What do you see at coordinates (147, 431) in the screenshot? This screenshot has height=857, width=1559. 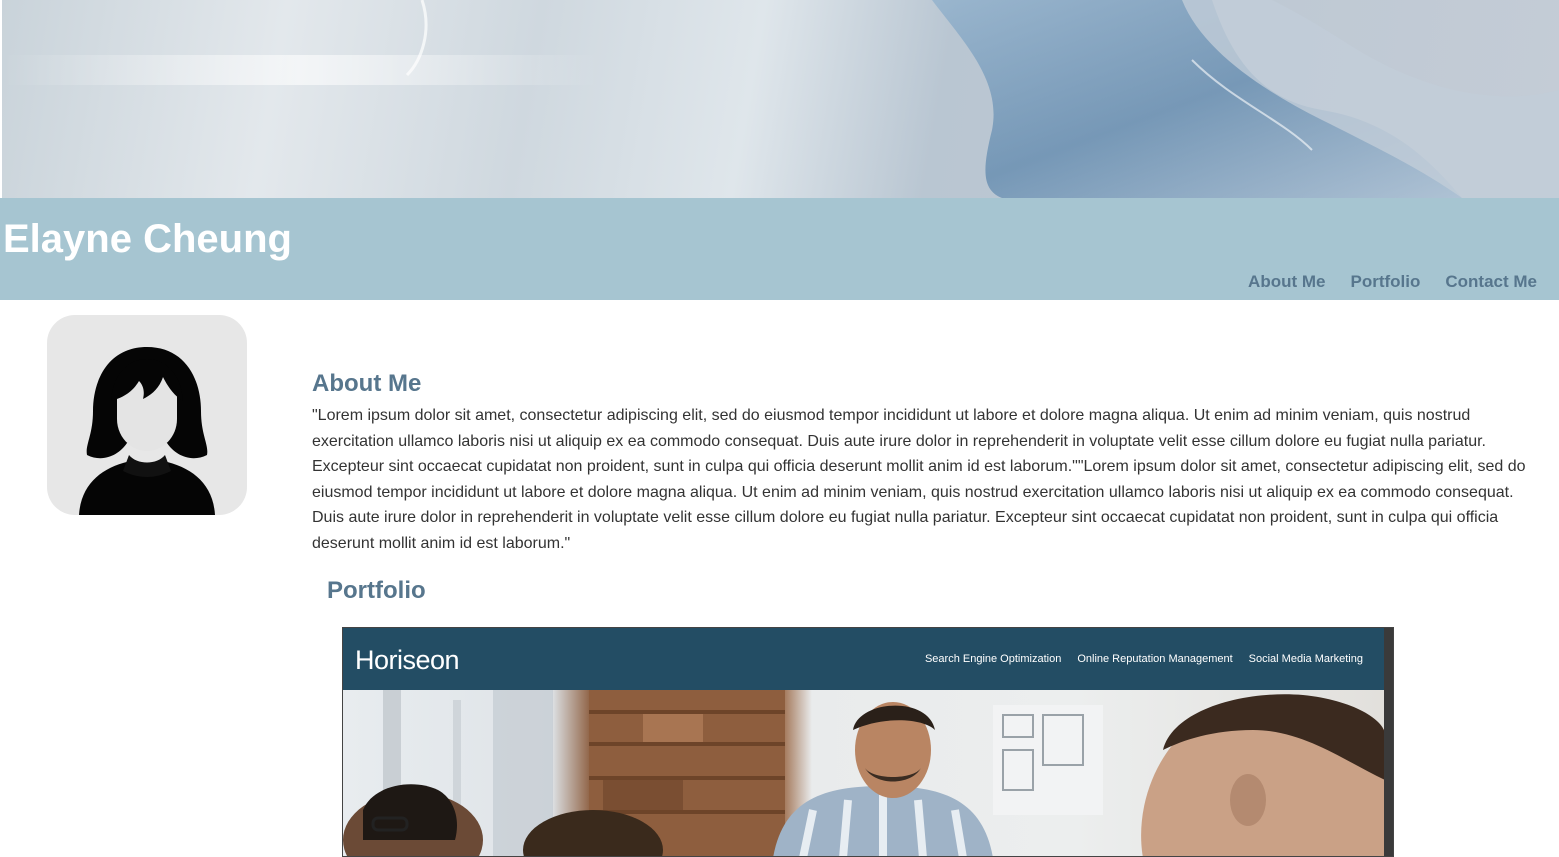 I see `avatar-silhouette-icon` at bounding box center [147, 431].